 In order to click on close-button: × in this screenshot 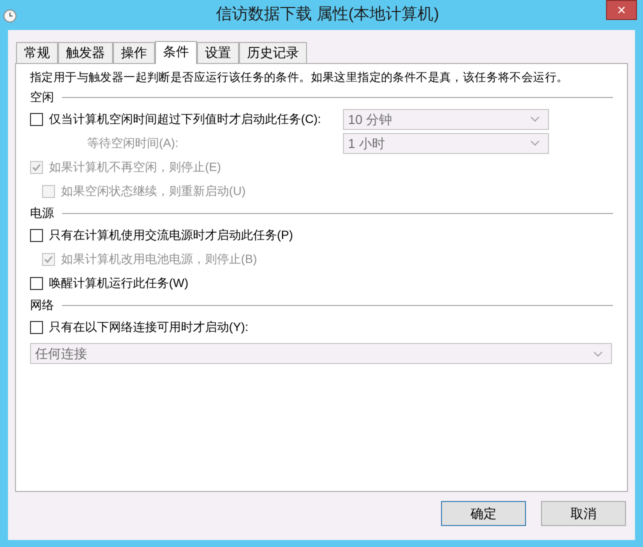, I will do `click(621, 10)`.